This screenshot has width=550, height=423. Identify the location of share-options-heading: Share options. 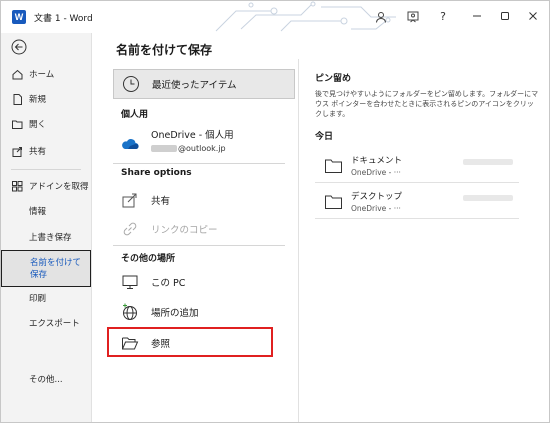
(156, 173).